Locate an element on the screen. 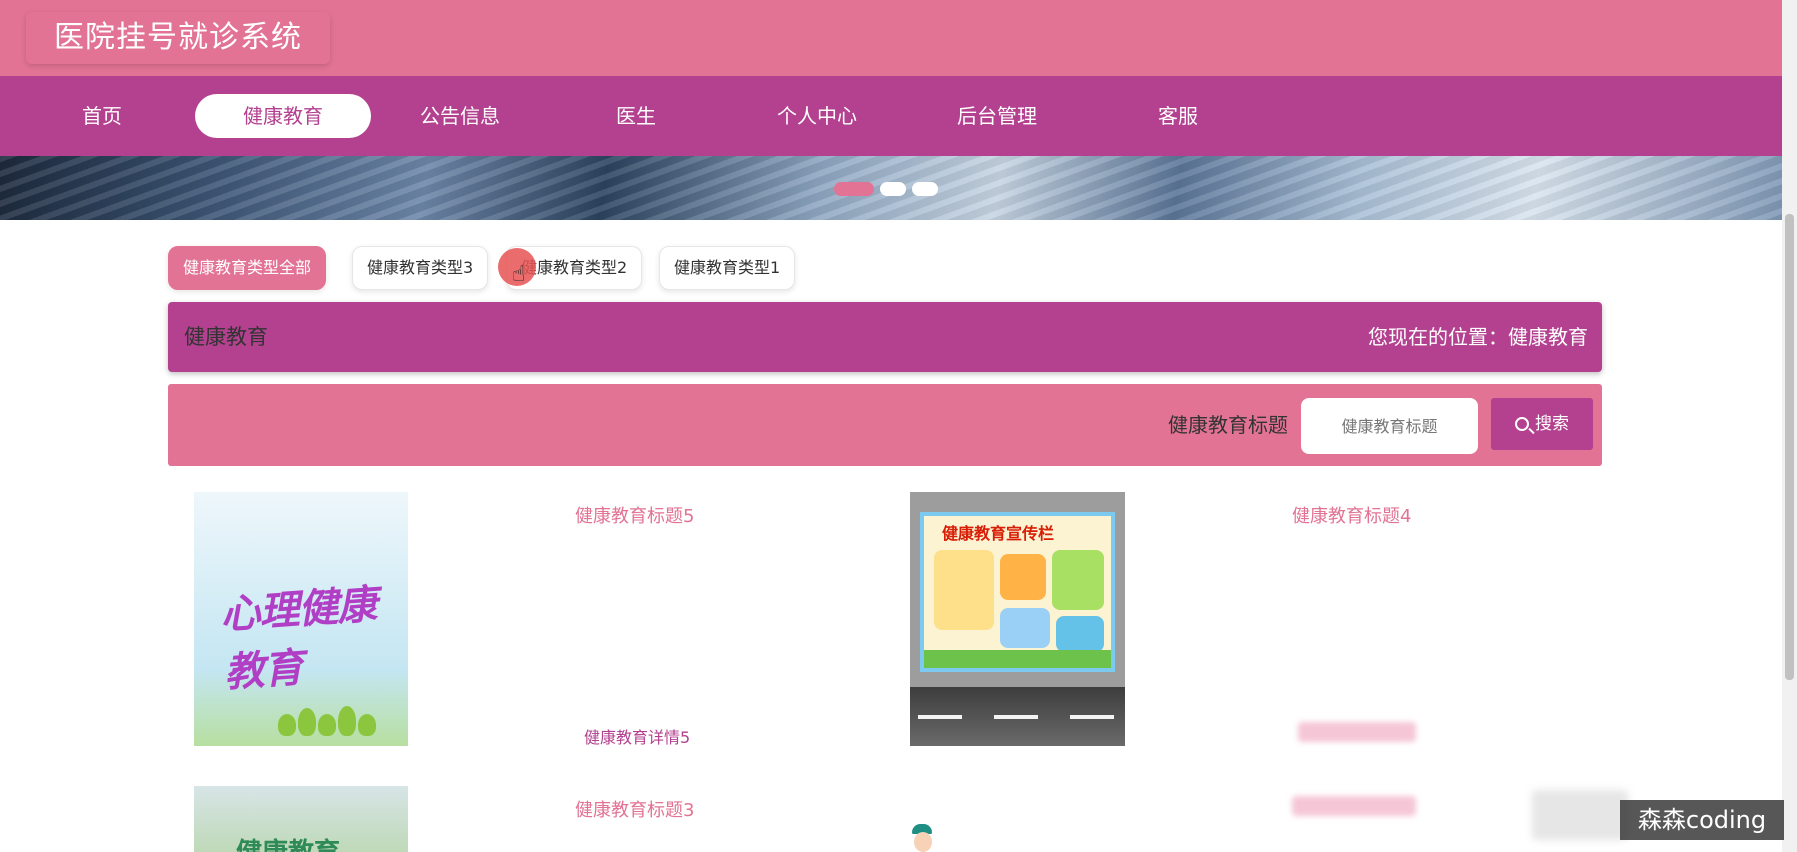 The image size is (1797, 852). card-image-1-text: 心理健康教育 is located at coordinates (298, 638).